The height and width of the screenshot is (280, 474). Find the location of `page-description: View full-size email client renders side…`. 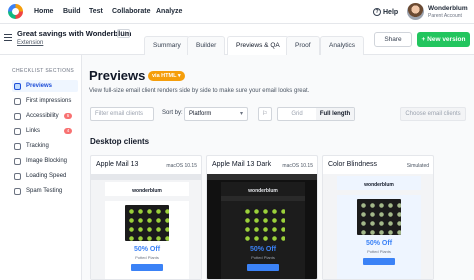

page-description: View full-size email client renders side… is located at coordinates (199, 91).